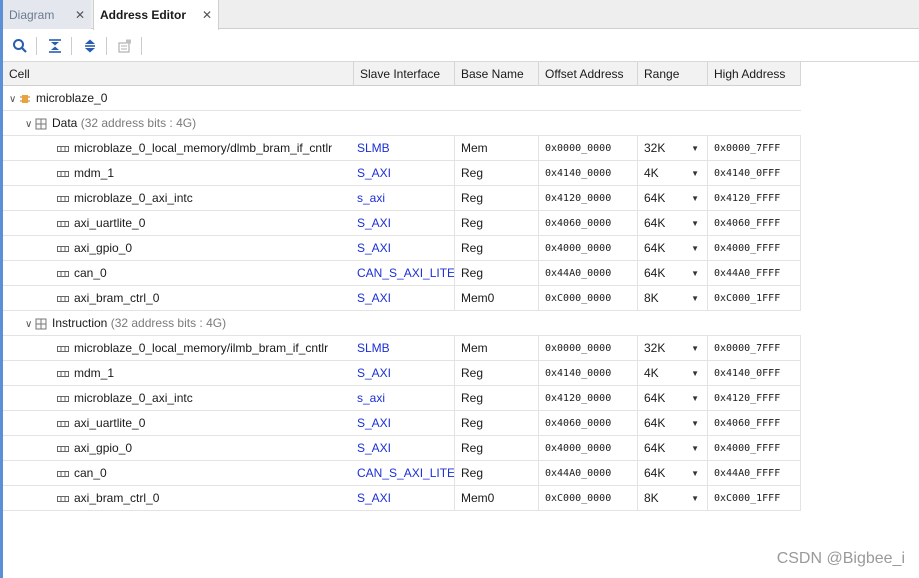  Describe the element at coordinates (651, 173) in the screenshot. I see `range-value: 4K` at that location.